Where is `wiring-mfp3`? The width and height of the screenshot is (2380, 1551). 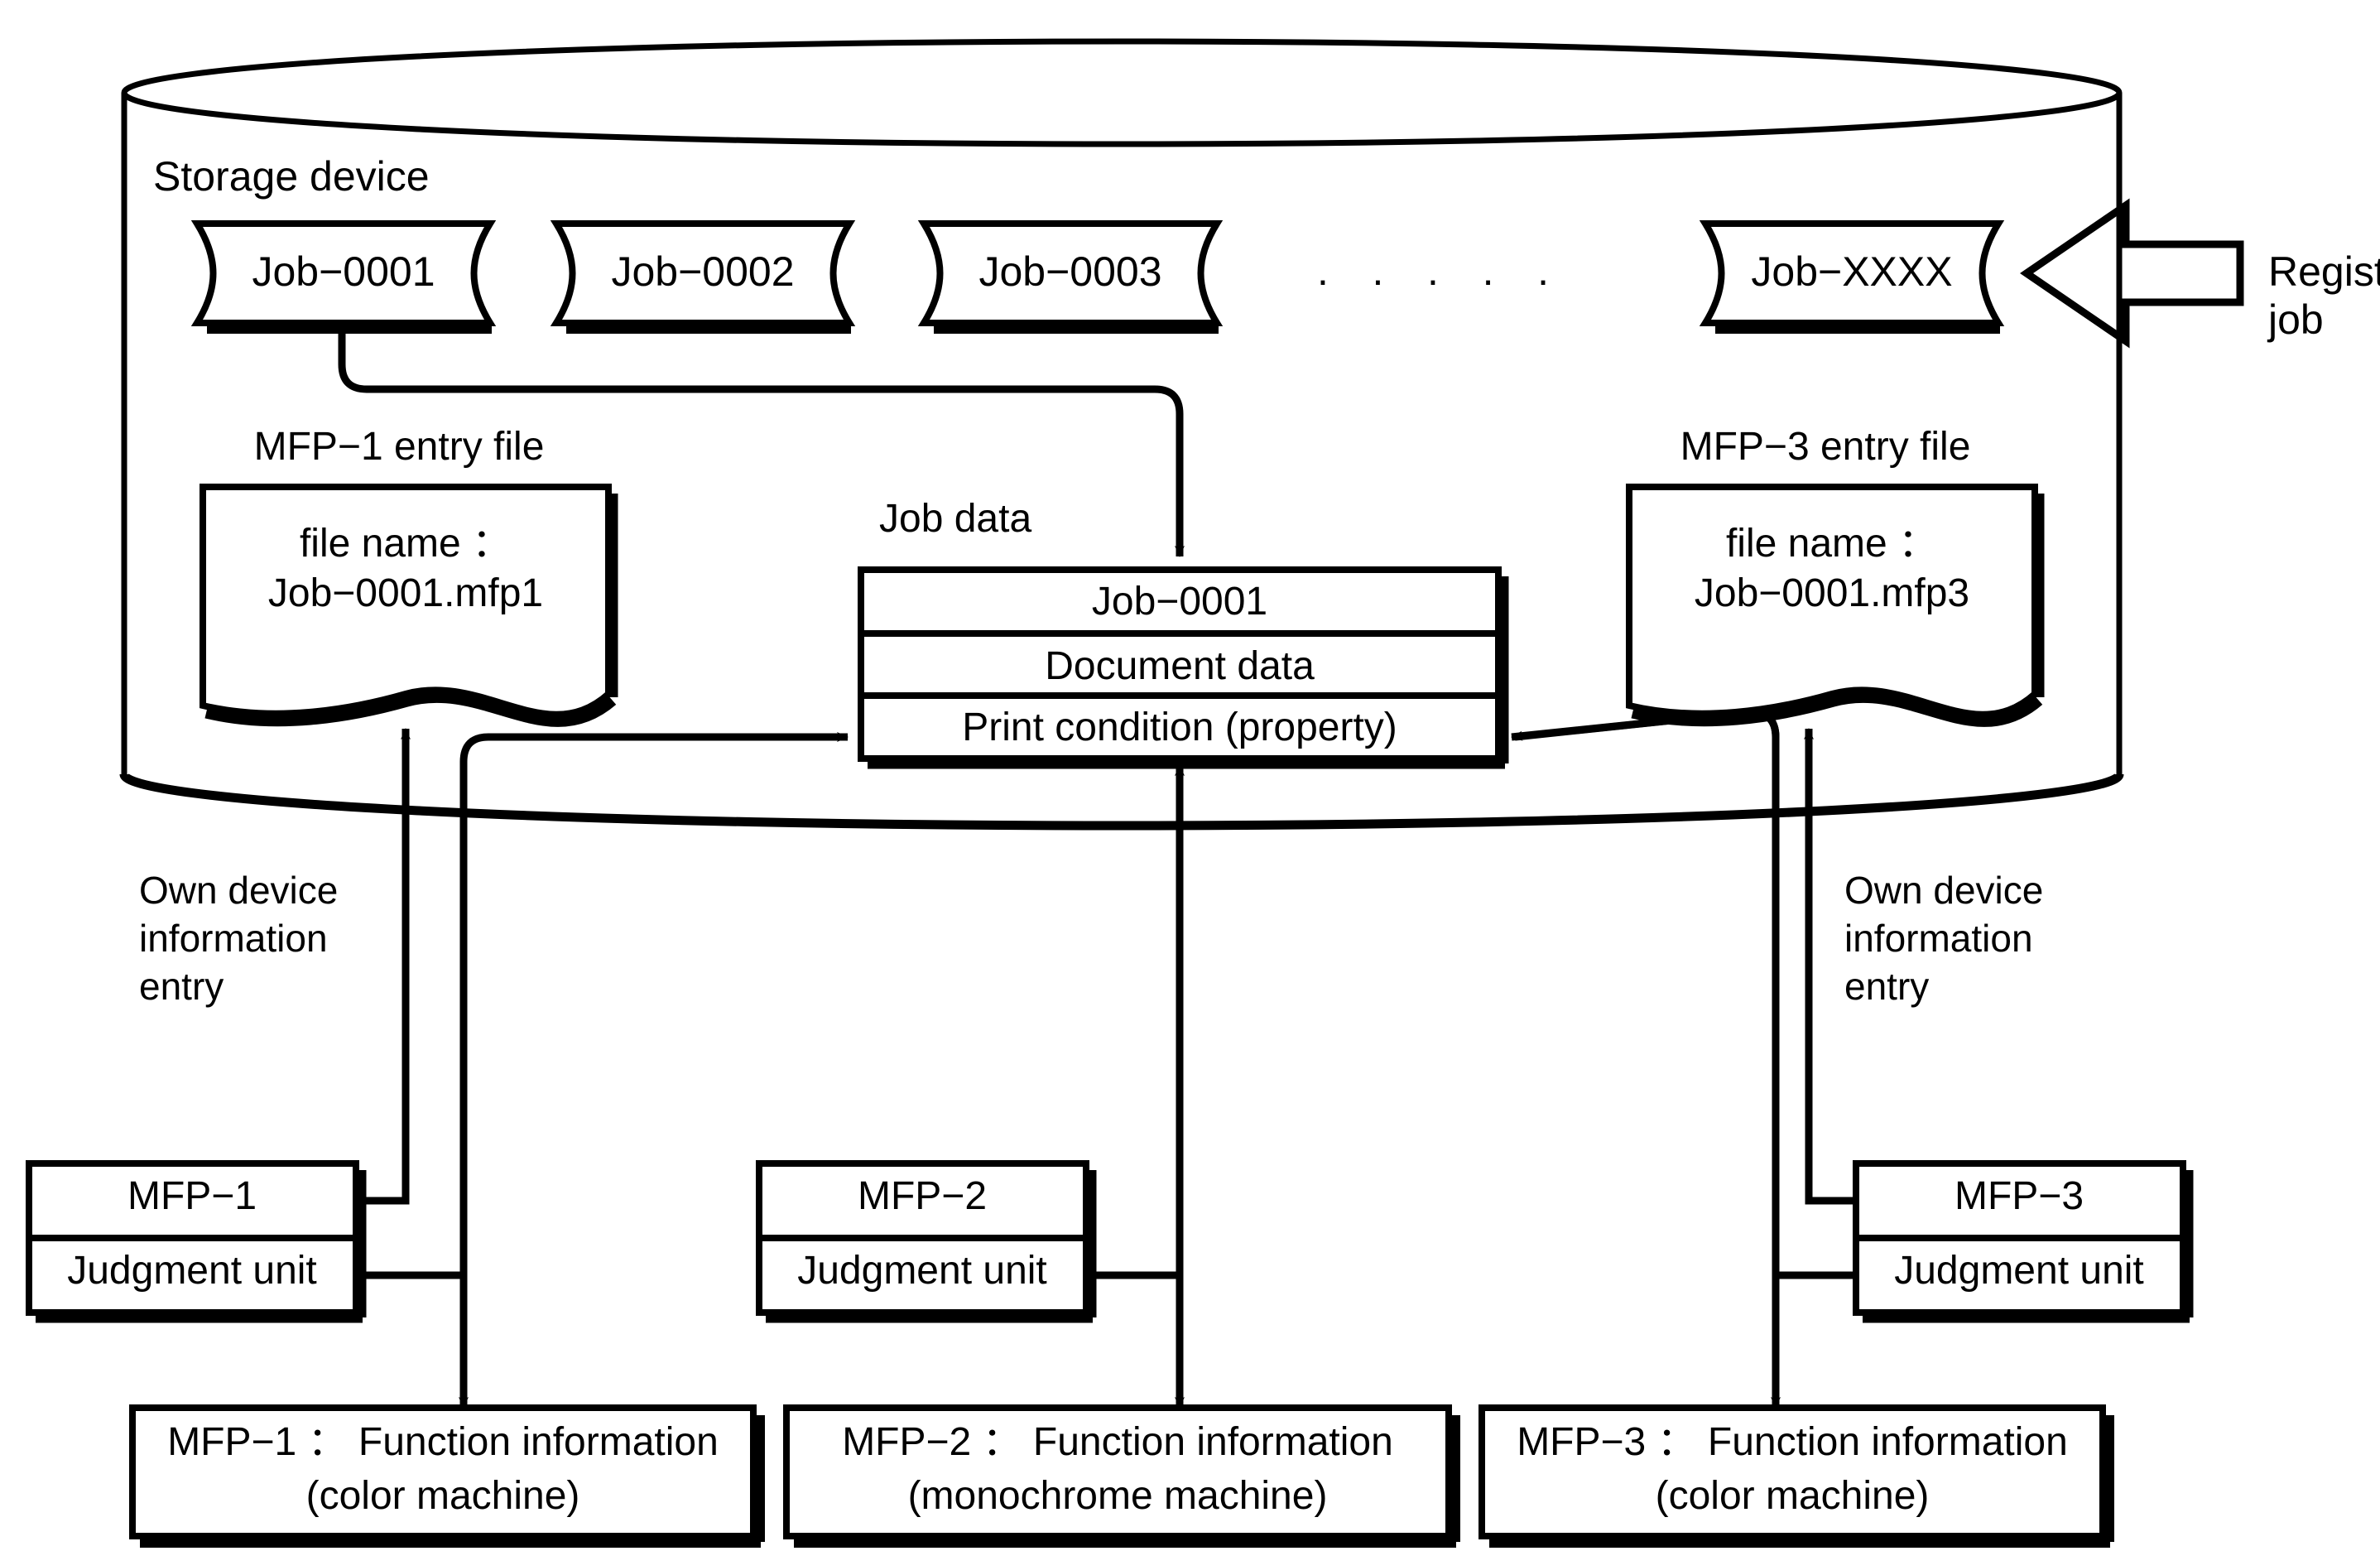
wiring-mfp3 is located at coordinates (1813, 1068).